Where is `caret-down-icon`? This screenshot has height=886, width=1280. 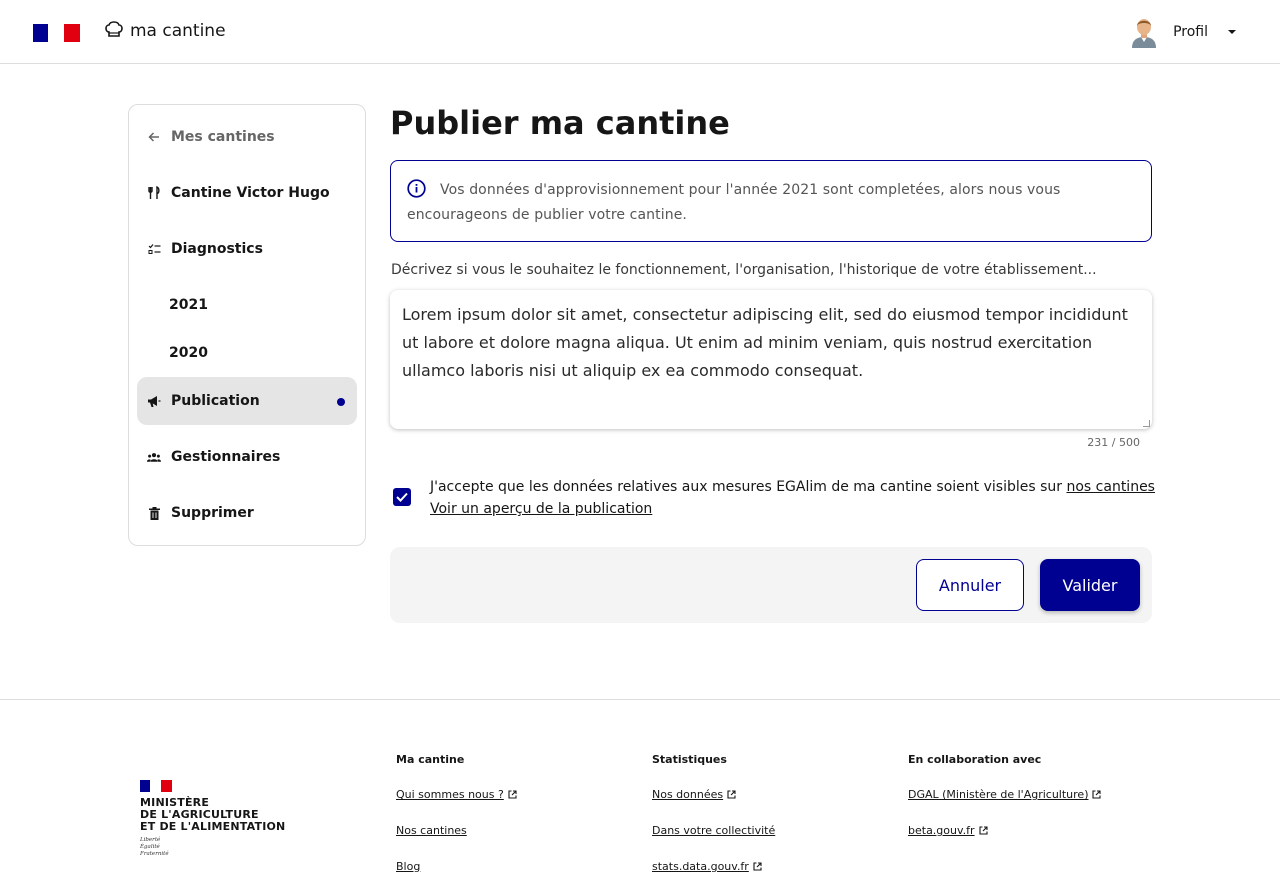 caret-down-icon is located at coordinates (1232, 32).